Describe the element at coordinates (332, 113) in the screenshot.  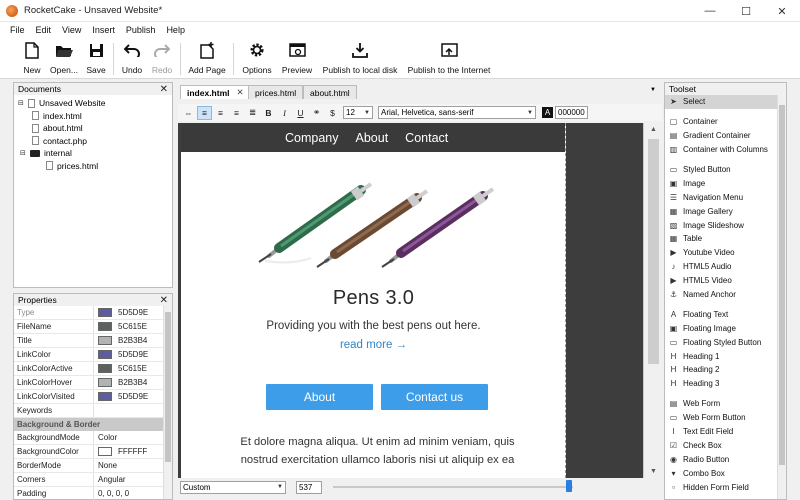
I see `dollar-icon: $` at that location.